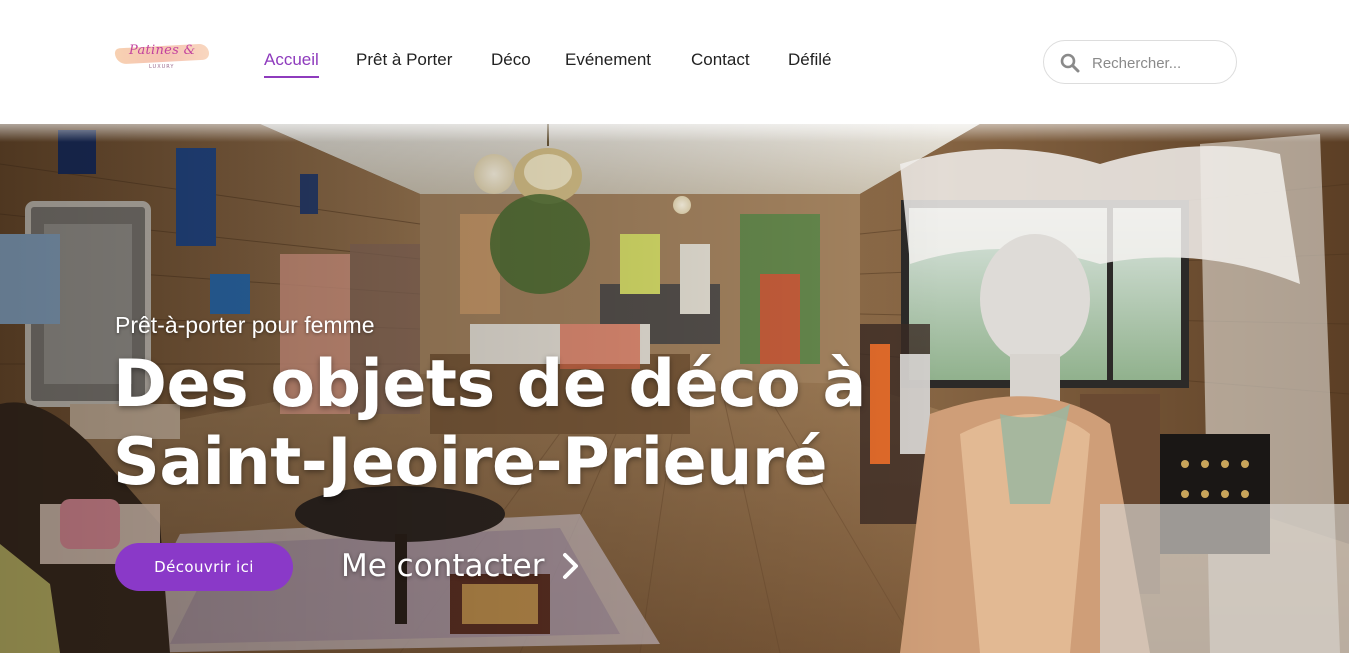 This screenshot has height=653, width=1349. What do you see at coordinates (470, 462) in the screenshot?
I see `hero-title-line-2: Saint-Jeoire-Prieuré` at bounding box center [470, 462].